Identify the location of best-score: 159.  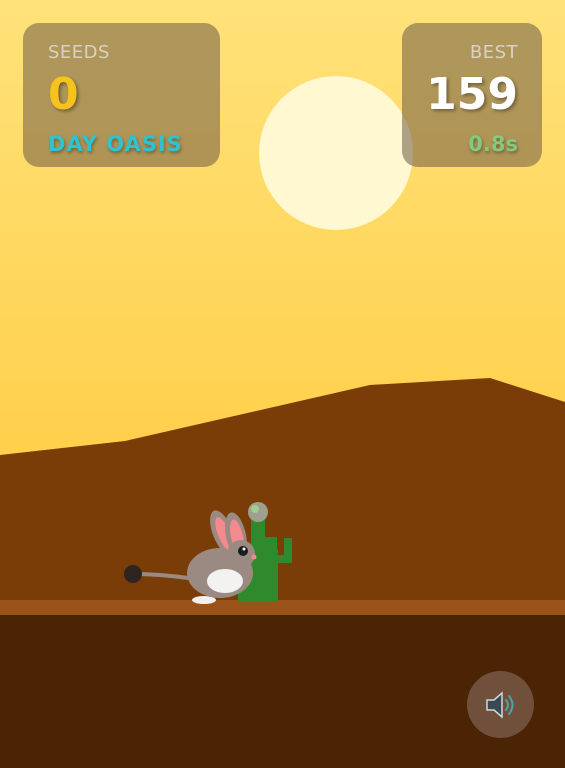
(472, 94).